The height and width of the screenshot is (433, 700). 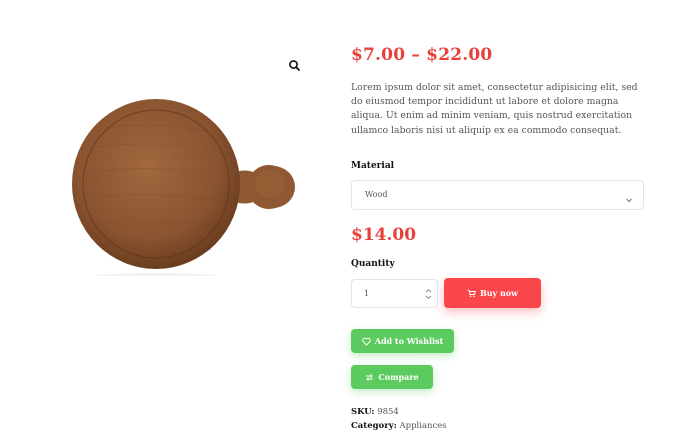 I want to click on material-select-value: Wood, so click(x=376, y=194).